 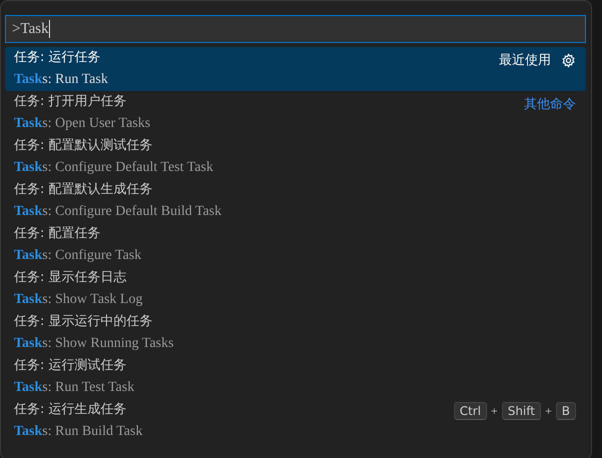 I want to click on keyboard-key: Shift, so click(x=521, y=411).